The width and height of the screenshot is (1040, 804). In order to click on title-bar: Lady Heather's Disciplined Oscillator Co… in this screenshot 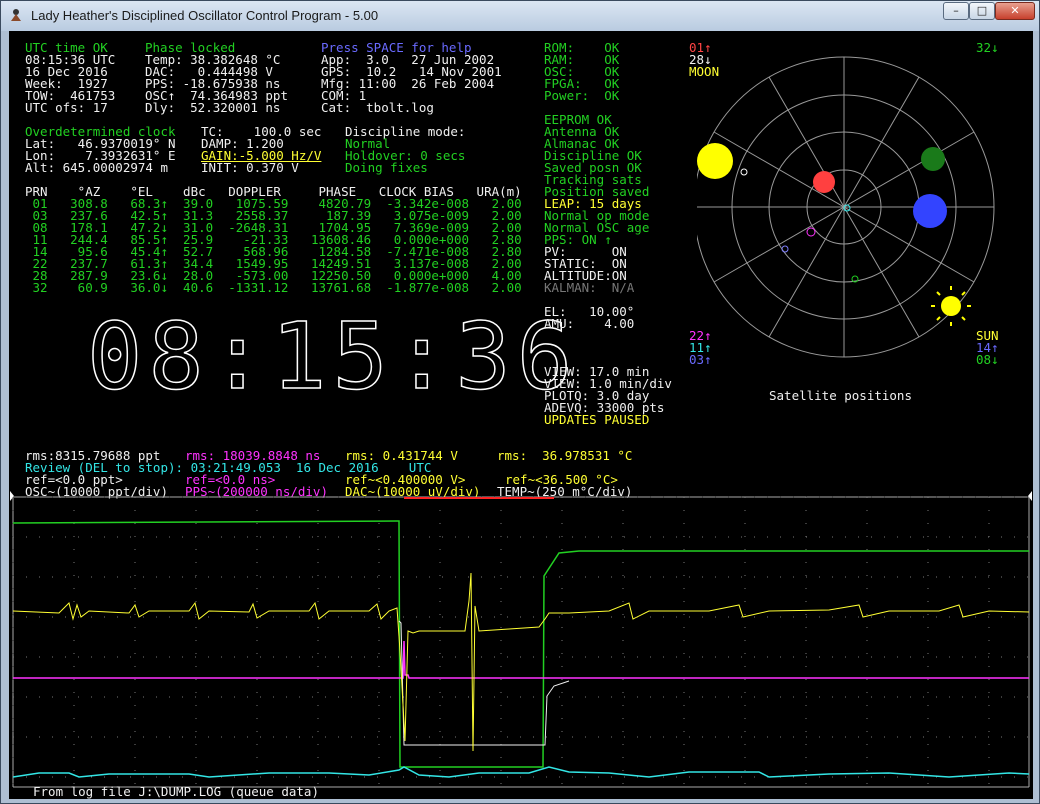, I will do `click(520, 16)`.